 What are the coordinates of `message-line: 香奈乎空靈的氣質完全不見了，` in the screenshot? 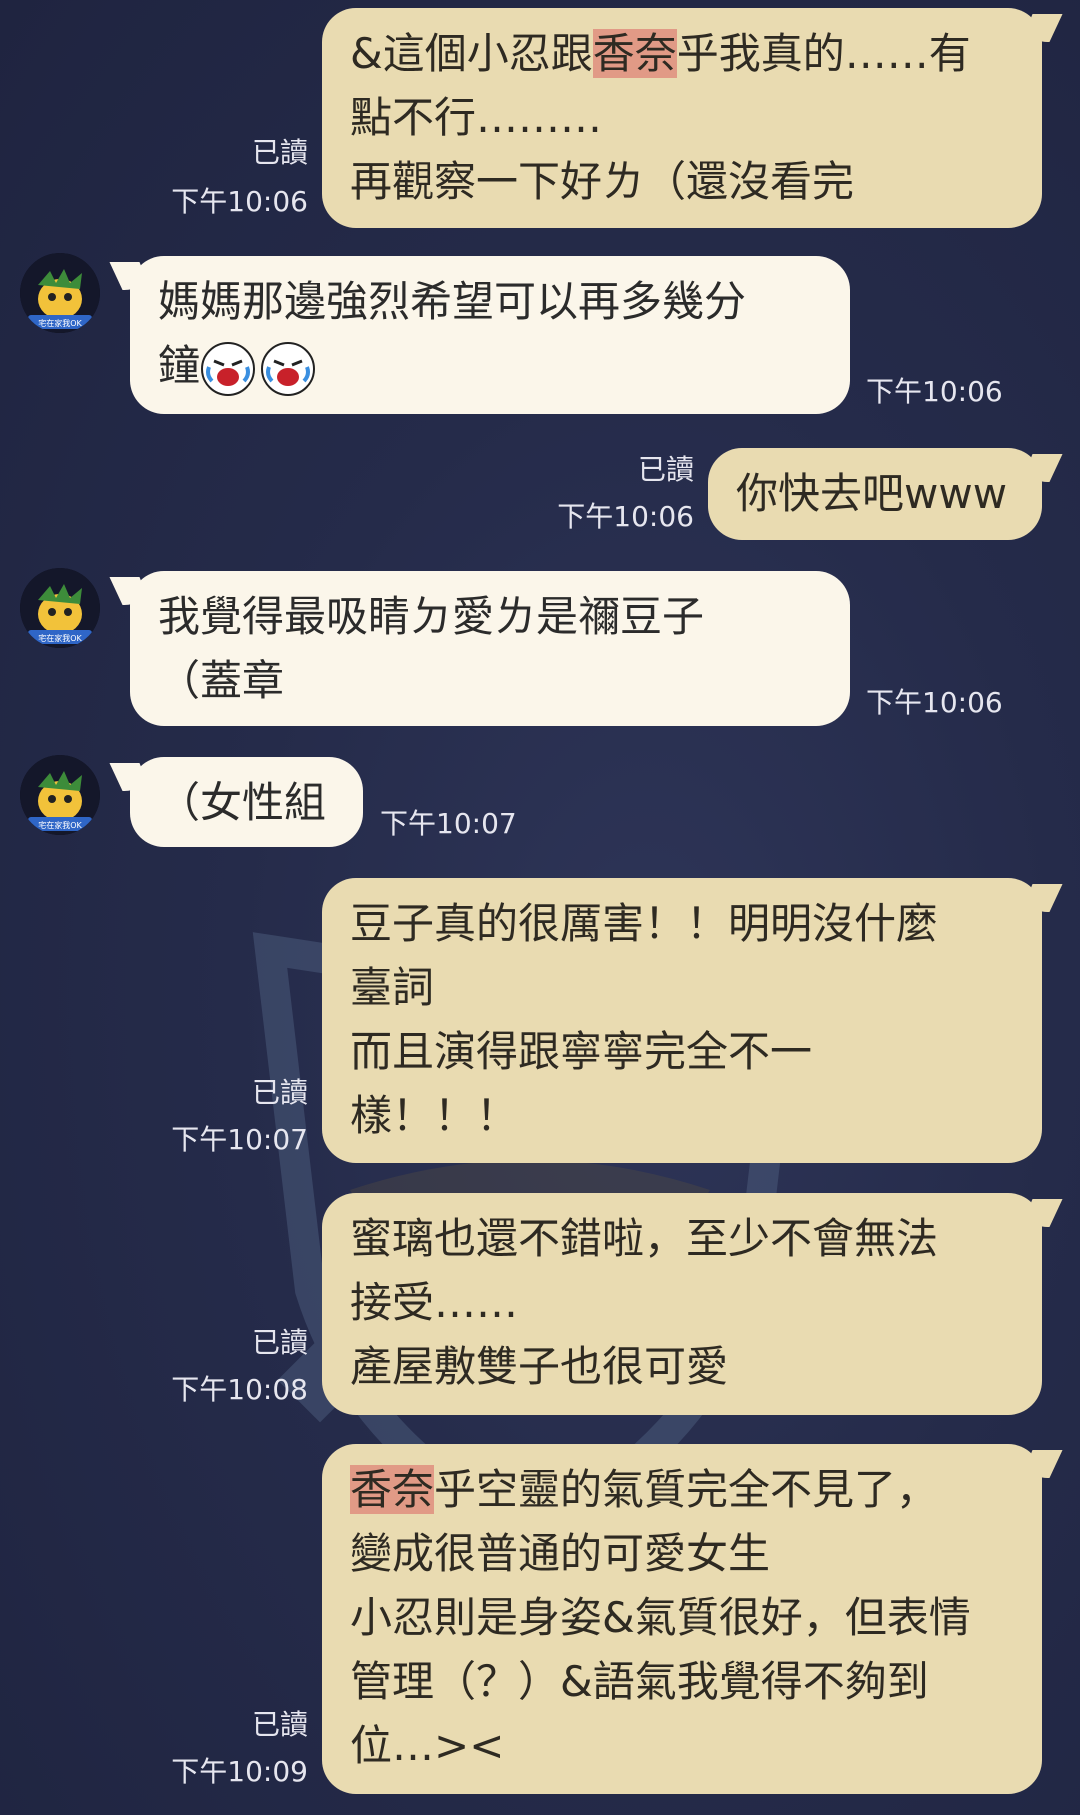 It's located at (644, 1489).